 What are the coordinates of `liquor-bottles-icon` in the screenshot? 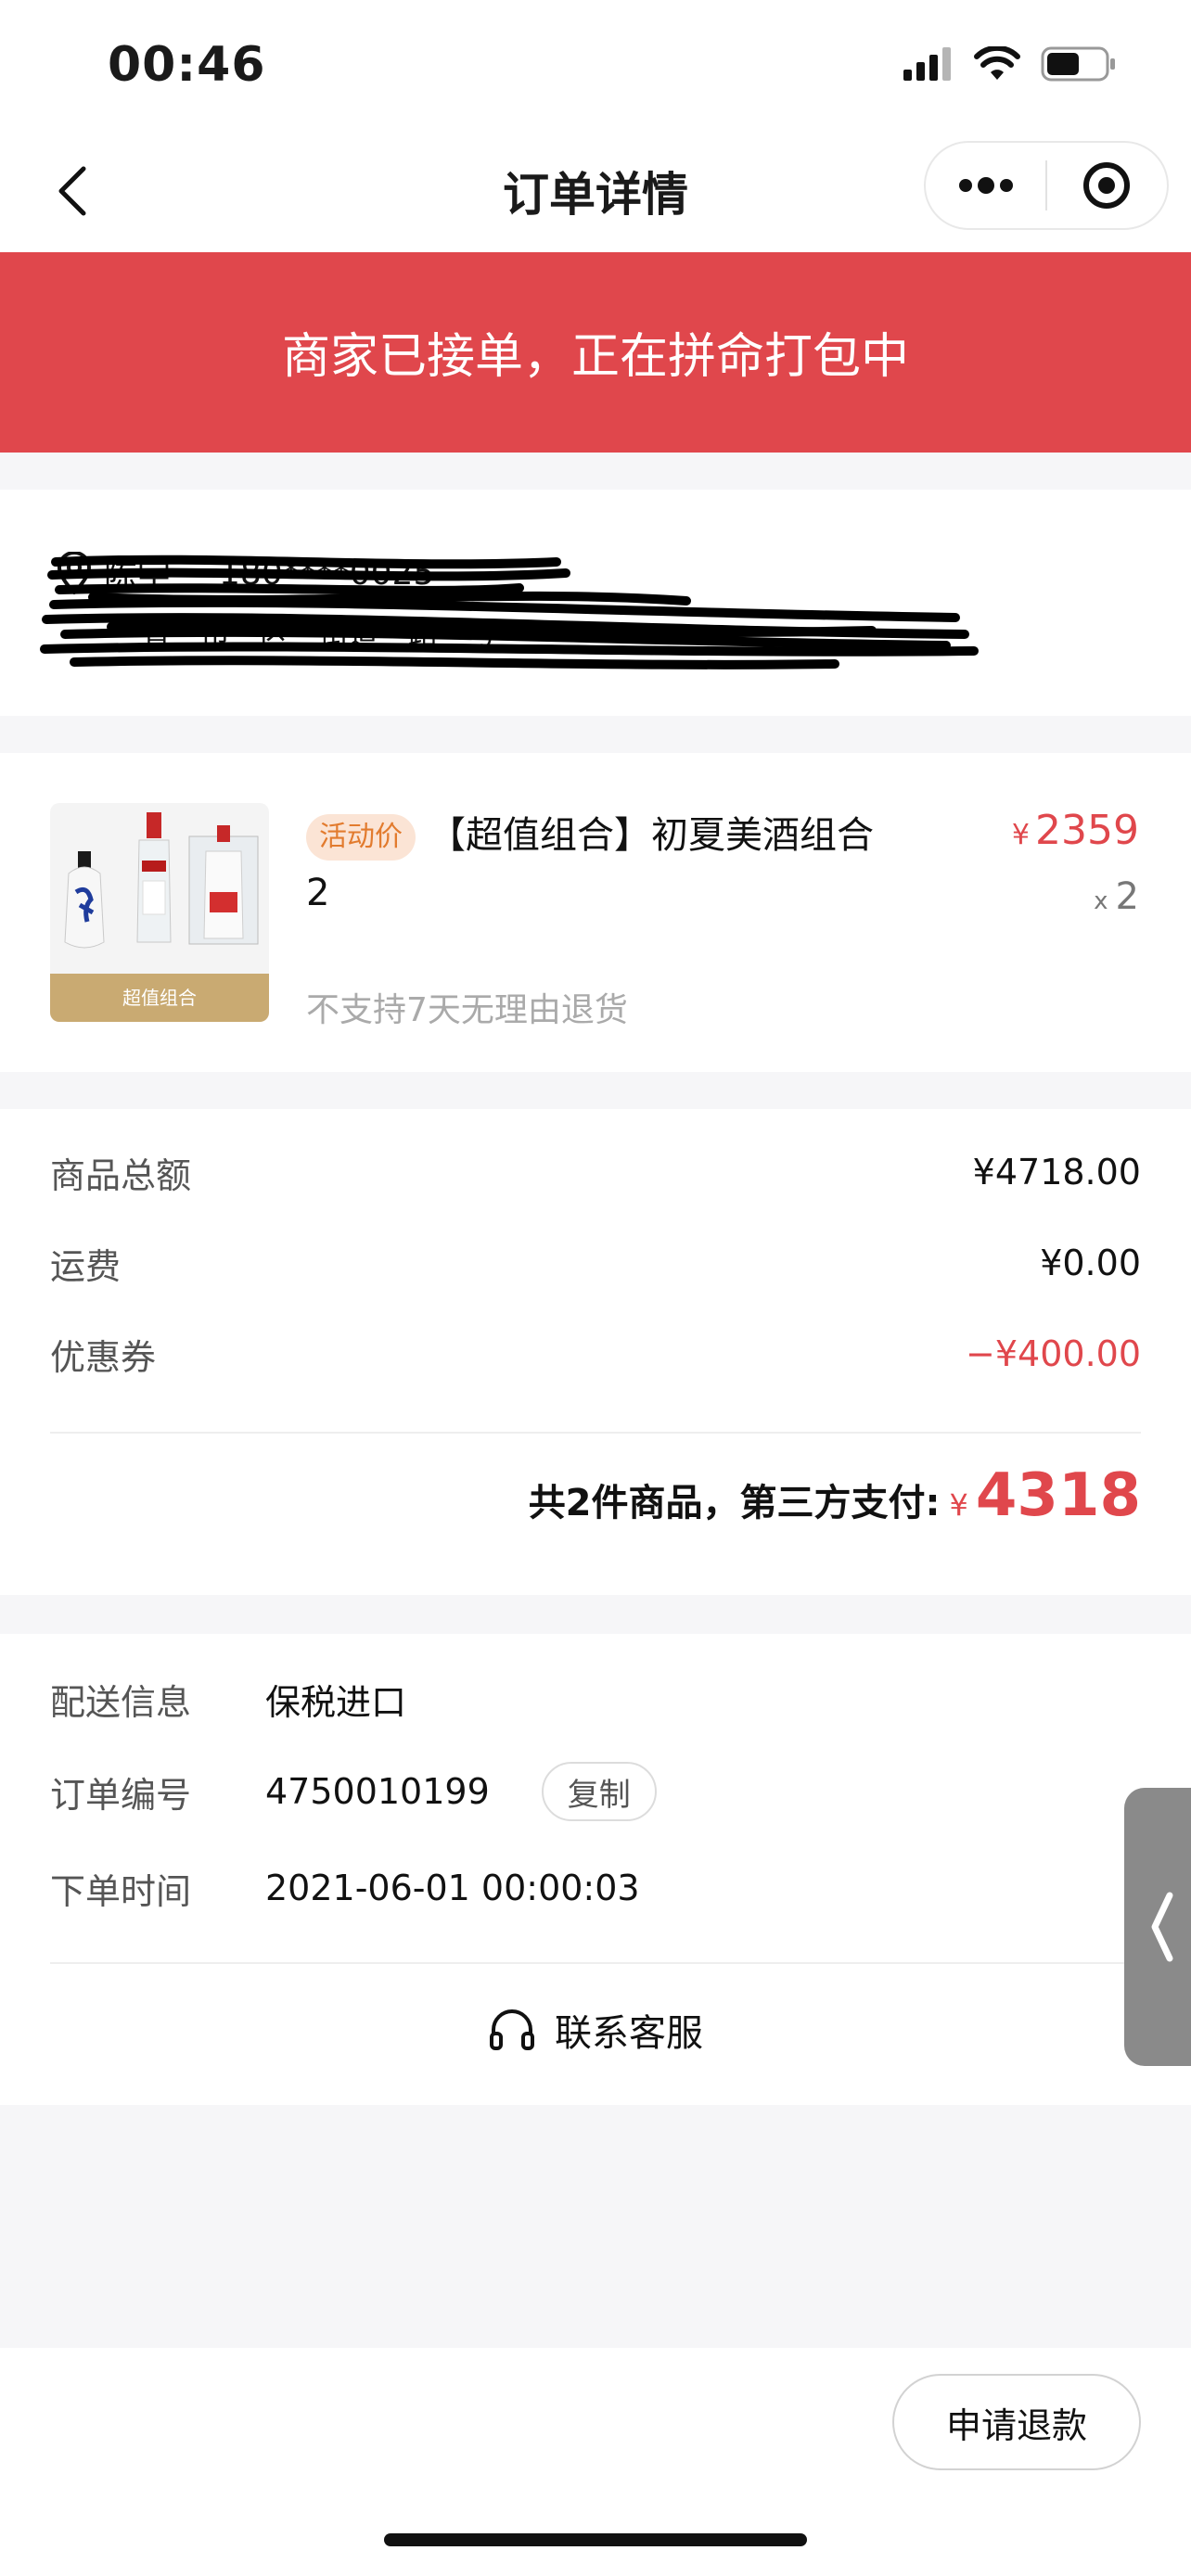 It's located at (161, 880).